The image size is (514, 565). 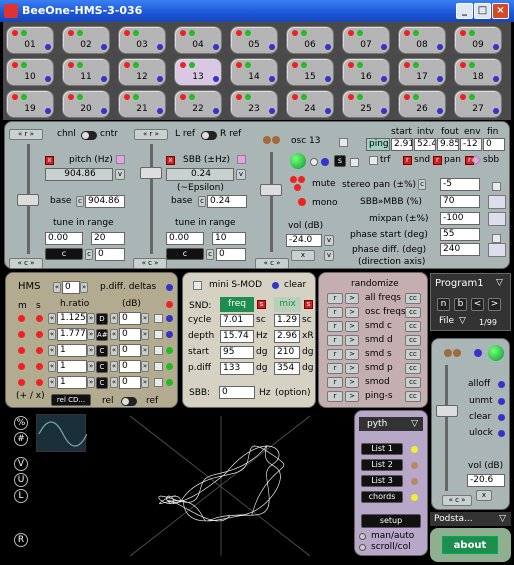 I want to click on mix-flag: s, so click(x=308, y=304).